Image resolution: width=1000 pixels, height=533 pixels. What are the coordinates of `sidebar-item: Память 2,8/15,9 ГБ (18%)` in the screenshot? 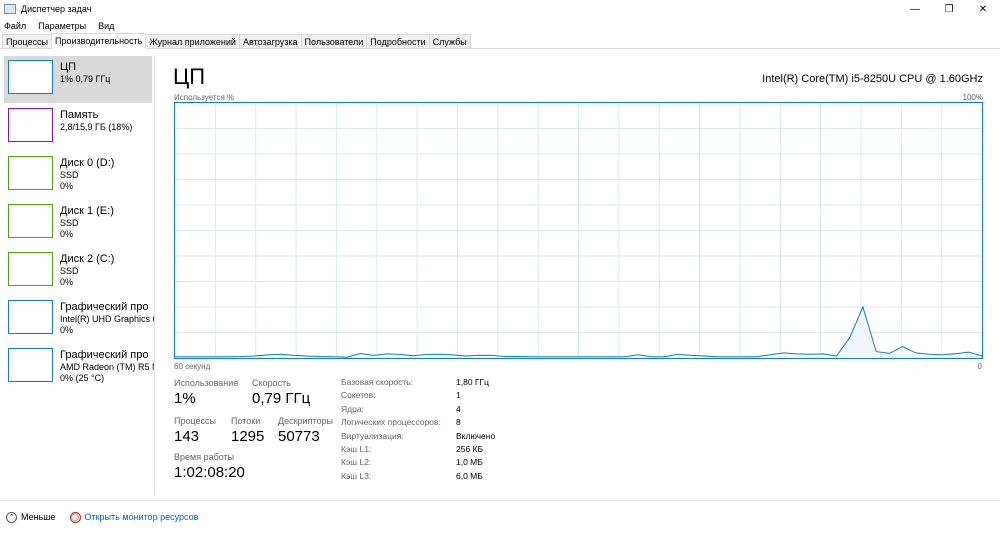 It's located at (77, 127).